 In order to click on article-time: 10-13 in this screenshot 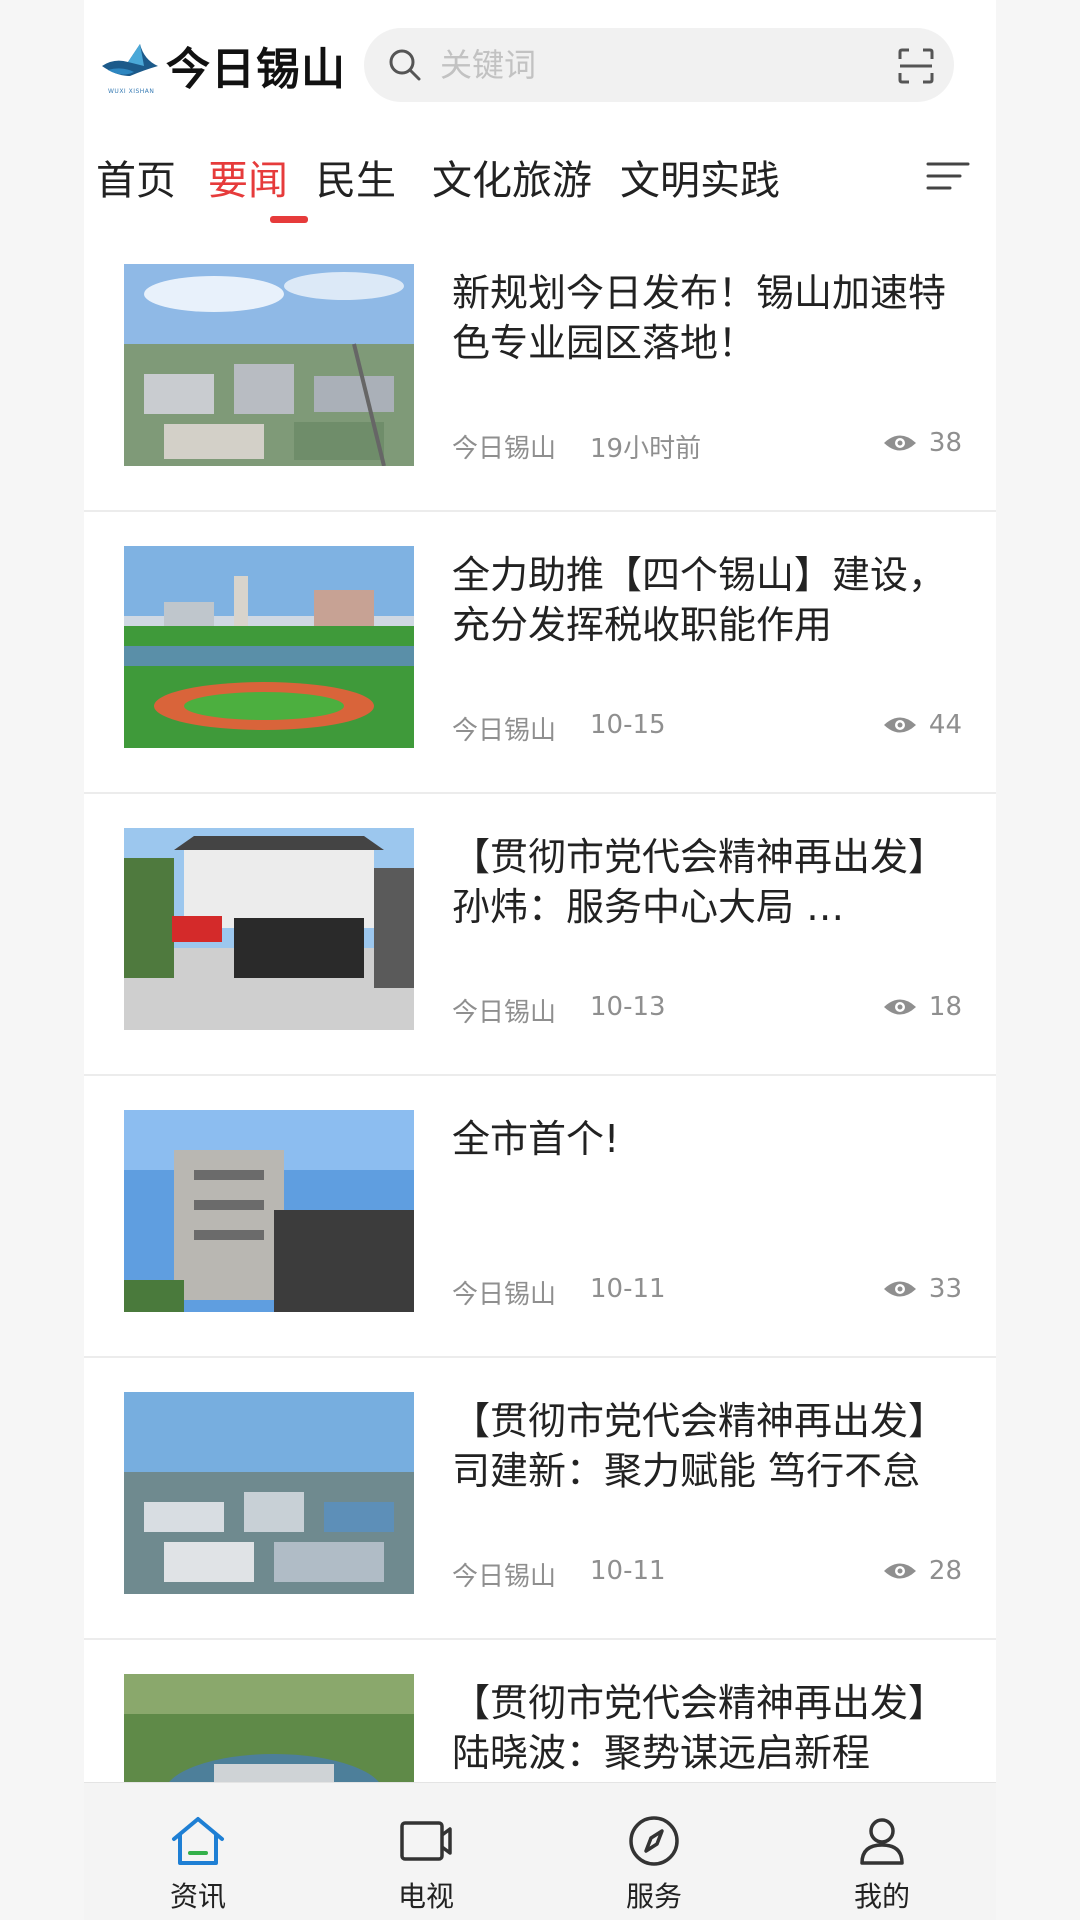, I will do `click(628, 1007)`.